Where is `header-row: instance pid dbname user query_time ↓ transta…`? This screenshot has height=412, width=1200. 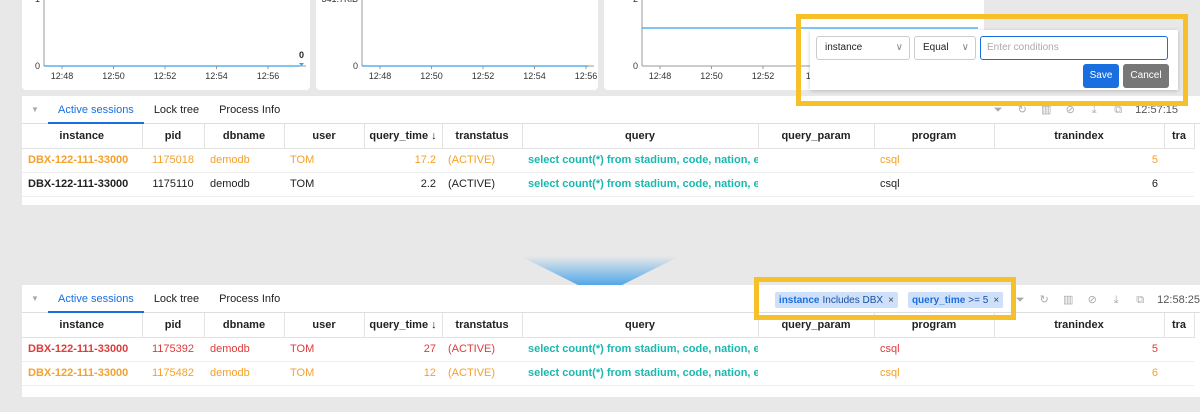 header-row: instance pid dbname user query_time ↓ transta… is located at coordinates (608, 325).